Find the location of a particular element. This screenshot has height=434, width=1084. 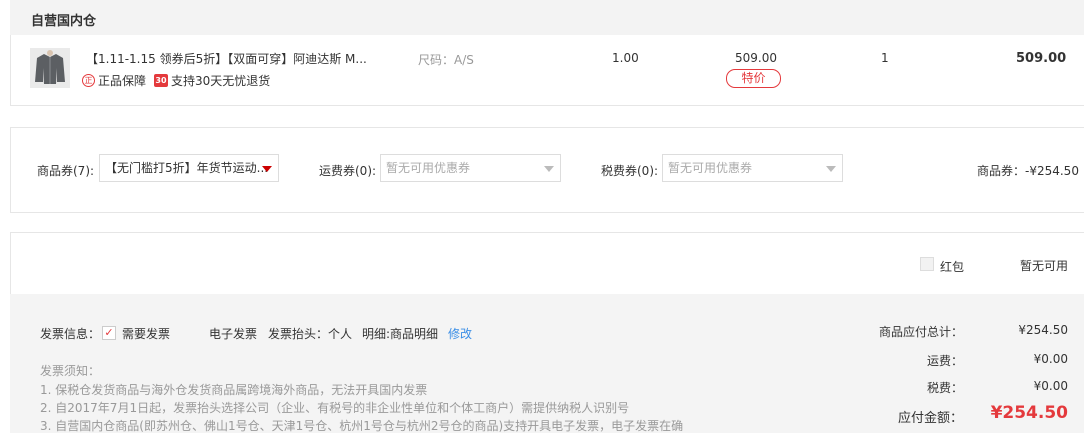

tax-coupon-value: 暂无可用优惠券 is located at coordinates (710, 168).